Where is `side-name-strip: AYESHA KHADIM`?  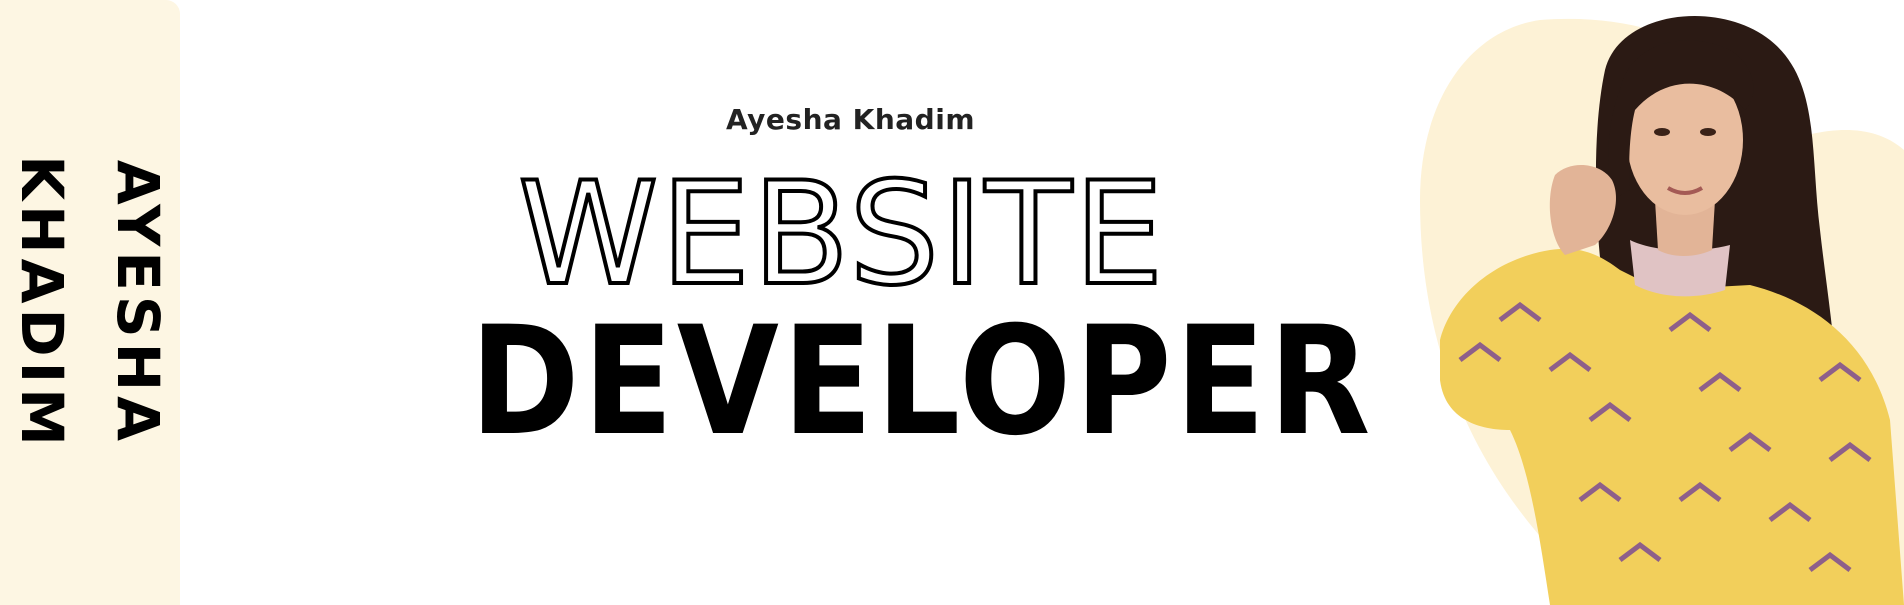
side-name-strip: AYESHA KHADIM is located at coordinates (90, 302).